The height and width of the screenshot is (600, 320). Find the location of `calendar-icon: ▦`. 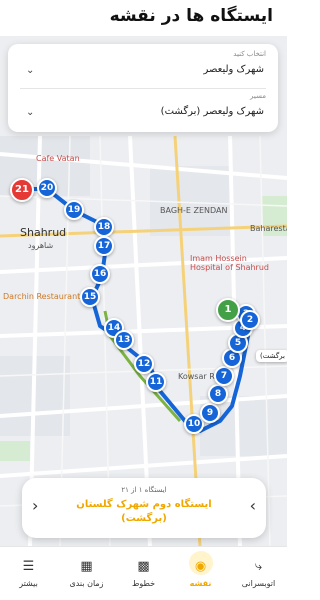

calendar-icon: ▦ is located at coordinates (86, 566).